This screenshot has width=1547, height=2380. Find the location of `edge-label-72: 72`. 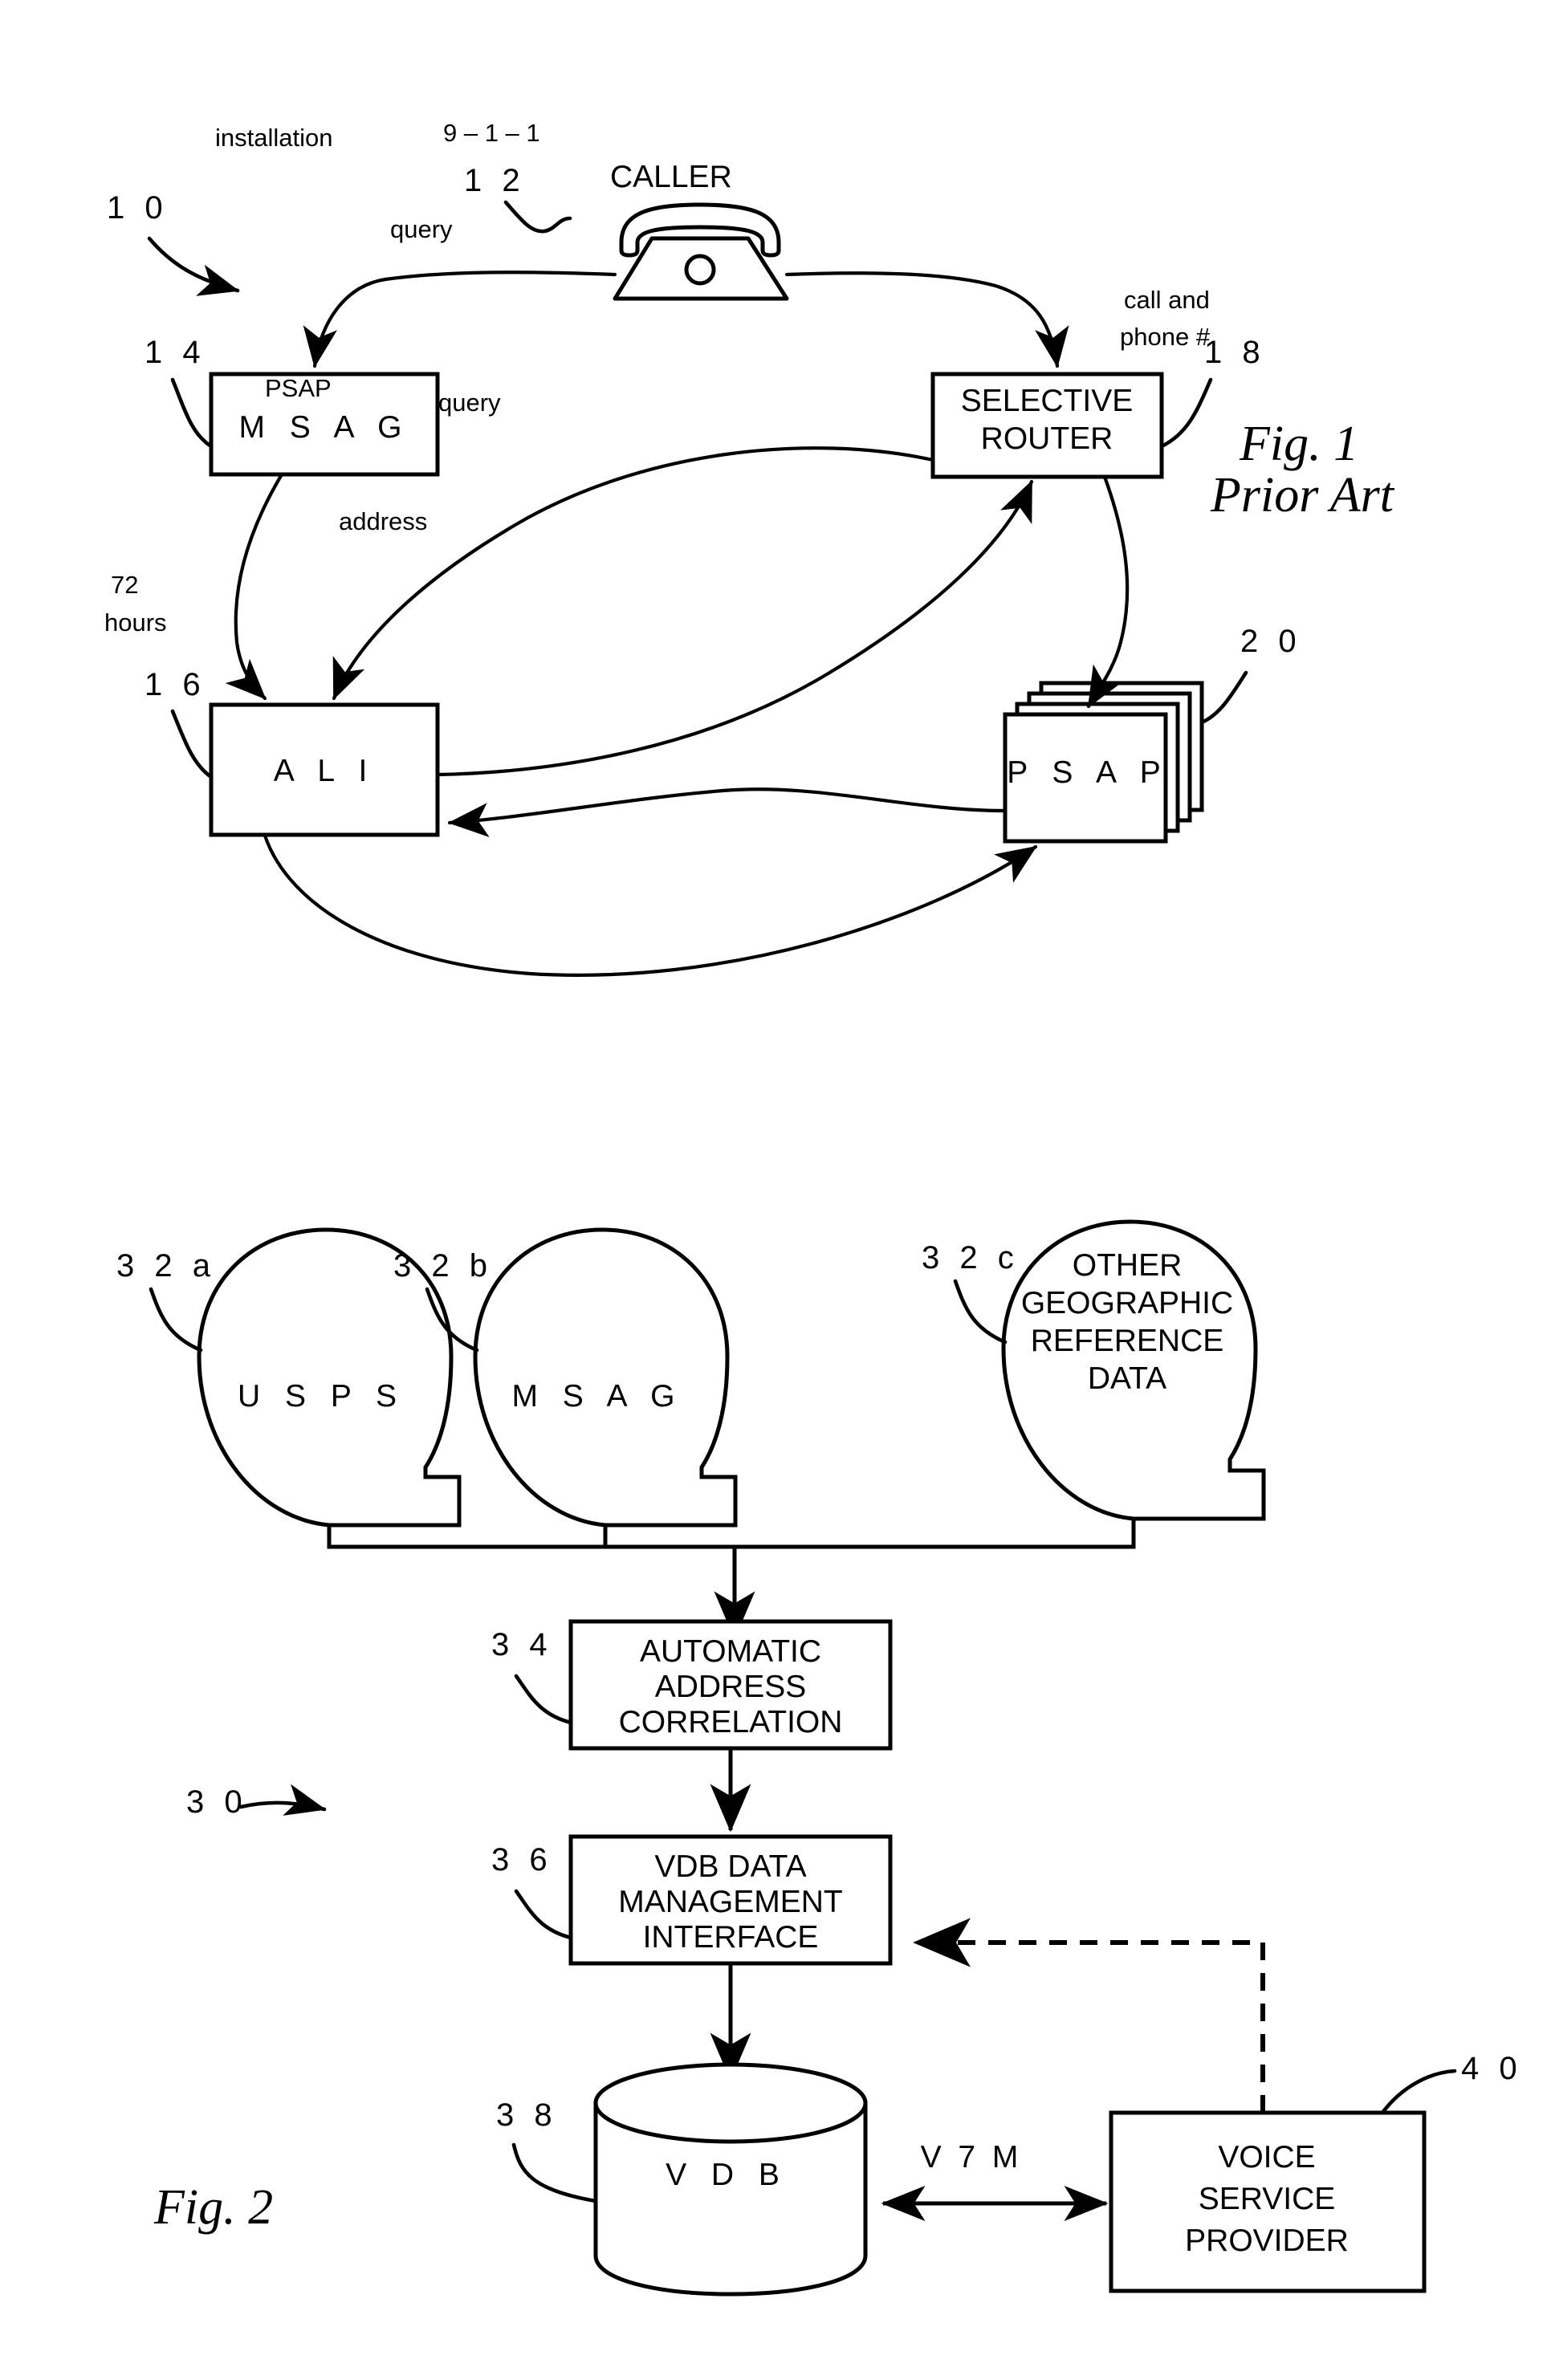

edge-label-72: 72 is located at coordinates (124, 585).